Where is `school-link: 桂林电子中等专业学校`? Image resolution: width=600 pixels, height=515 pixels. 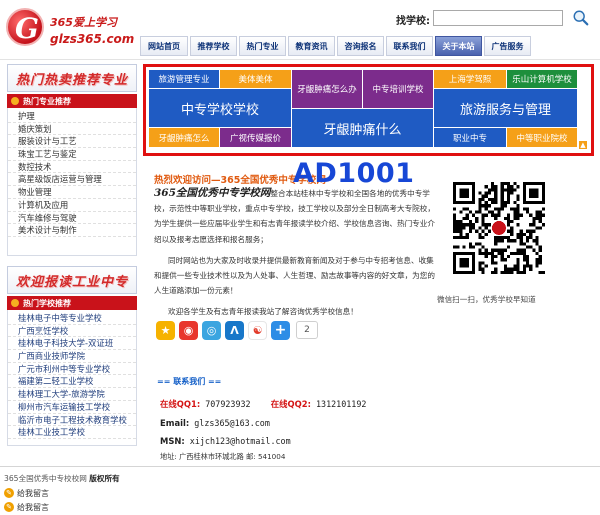
school-link: 桂林电子中等专业学校 is located at coordinates (72, 318).